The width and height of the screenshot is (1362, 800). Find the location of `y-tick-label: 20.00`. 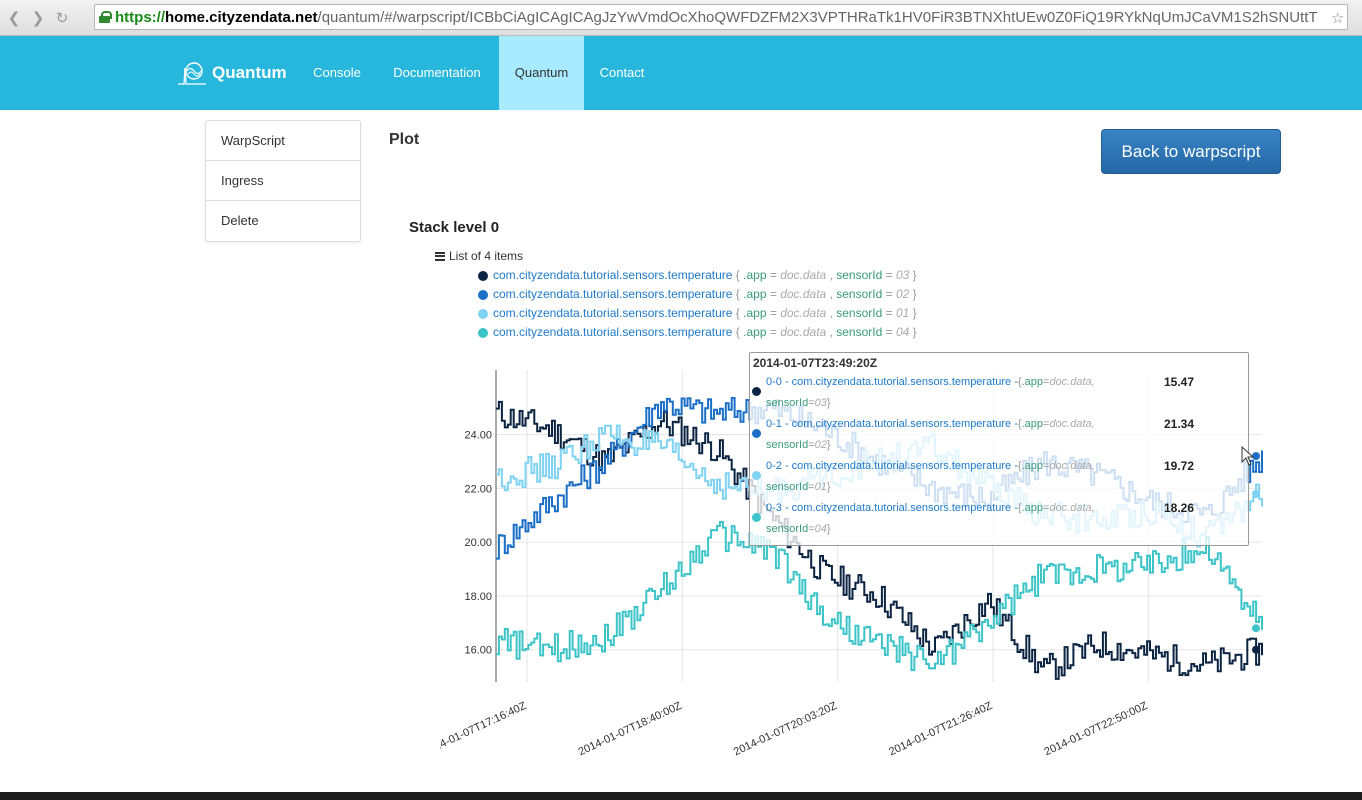

y-tick-label: 20.00 is located at coordinates (478, 543).